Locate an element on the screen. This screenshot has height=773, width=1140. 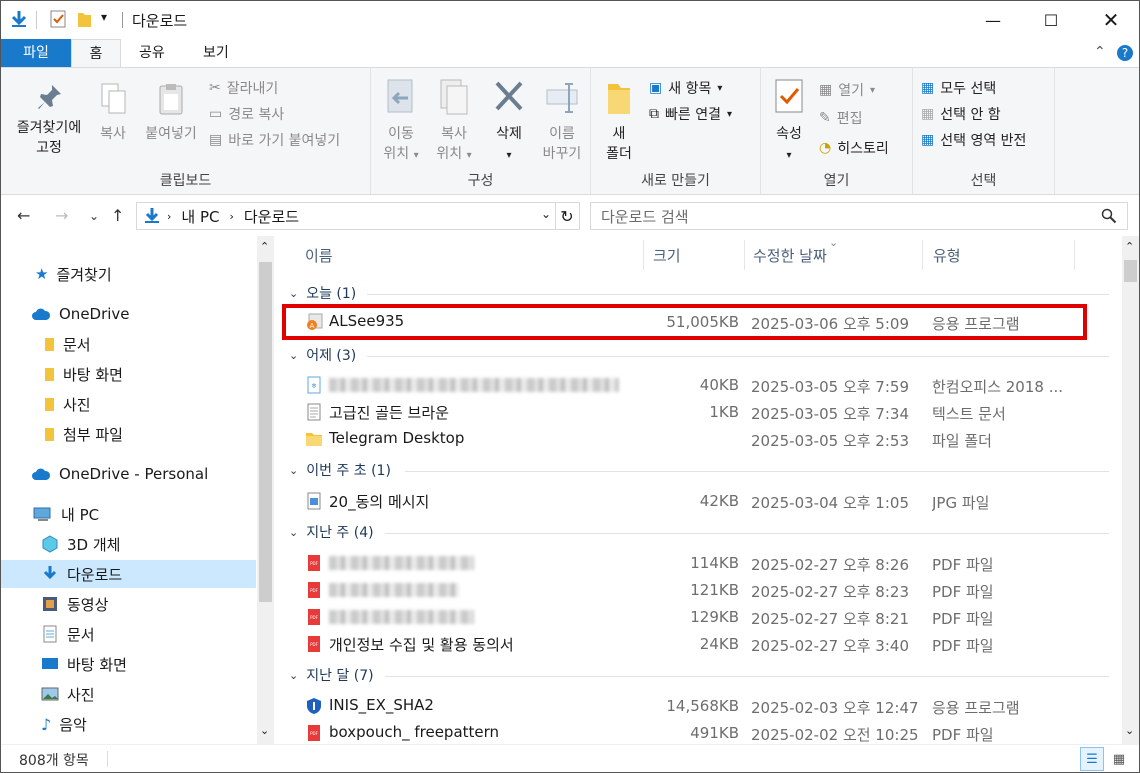
file-date: 2025-03-05 오후 7:59 is located at coordinates (830, 387).